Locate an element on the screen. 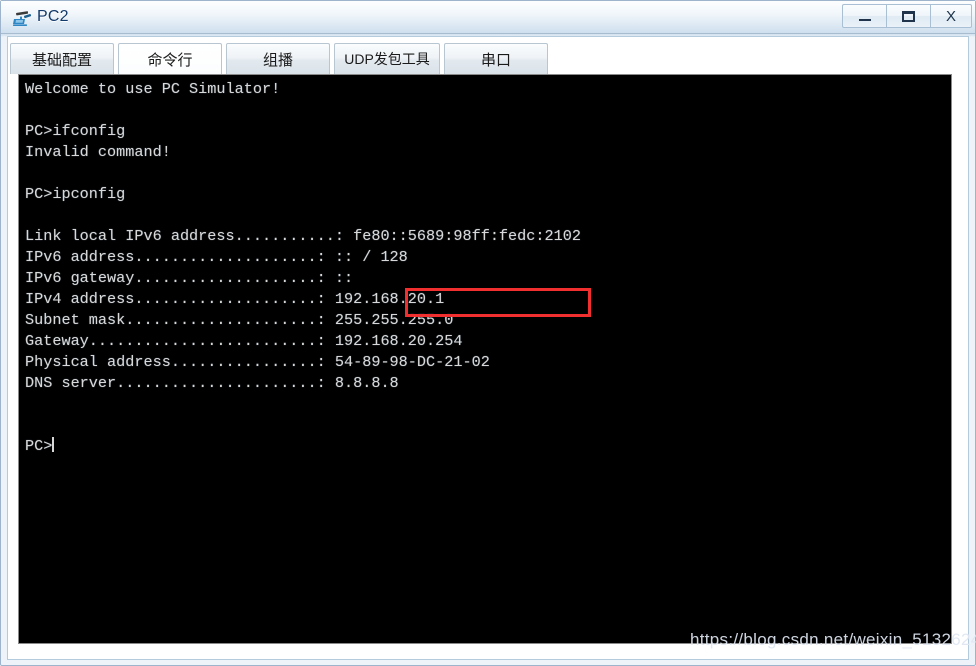  tab-label: UDP发包工具 is located at coordinates (387, 59).